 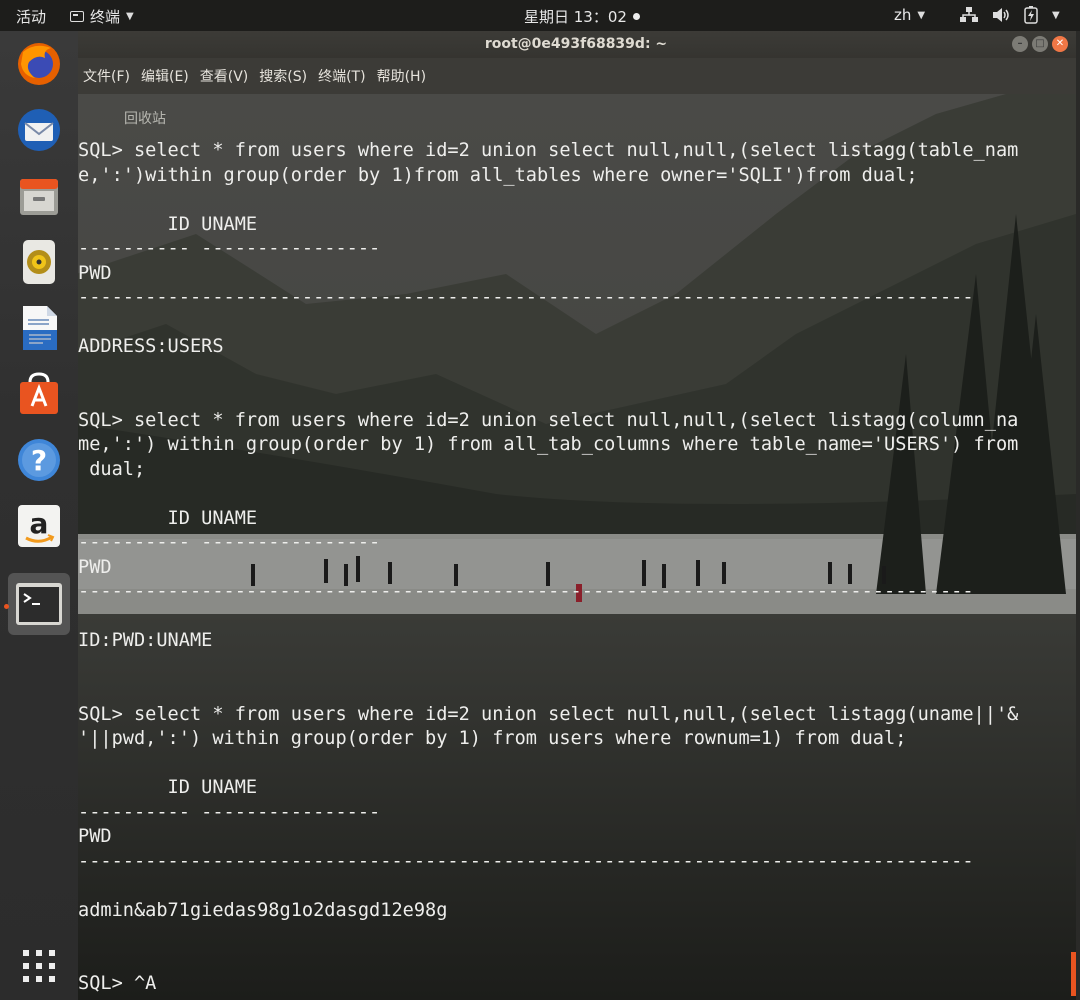 I want to click on menu-item-1: 编辑(E), so click(x=165, y=76).